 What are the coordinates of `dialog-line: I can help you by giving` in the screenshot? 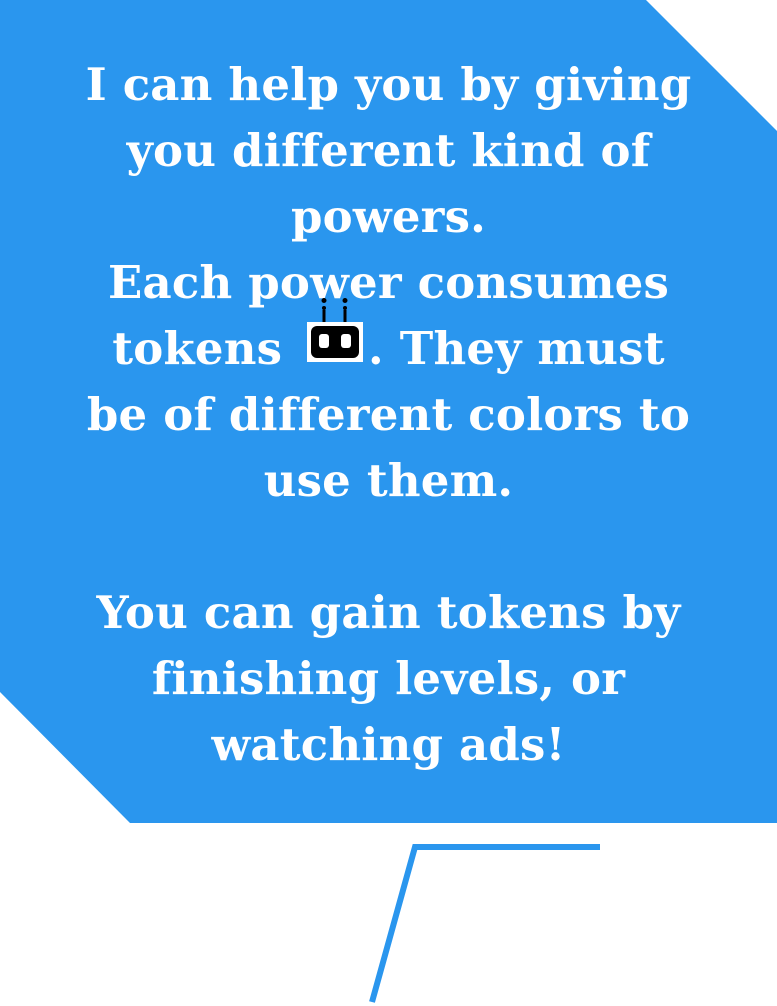 It's located at (388, 84).